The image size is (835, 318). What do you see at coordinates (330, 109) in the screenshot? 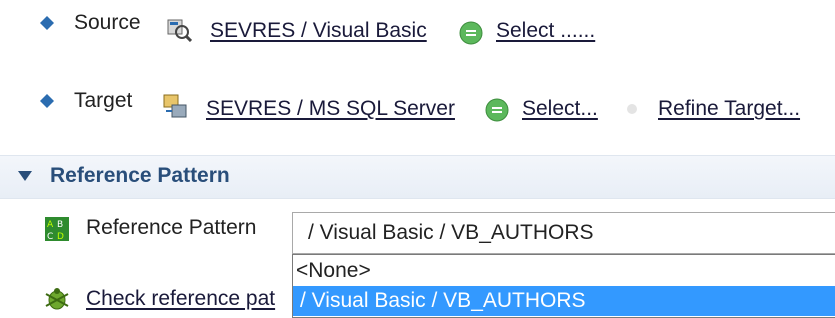
I see `target-link: SEVRES / MS SQL Server` at bounding box center [330, 109].